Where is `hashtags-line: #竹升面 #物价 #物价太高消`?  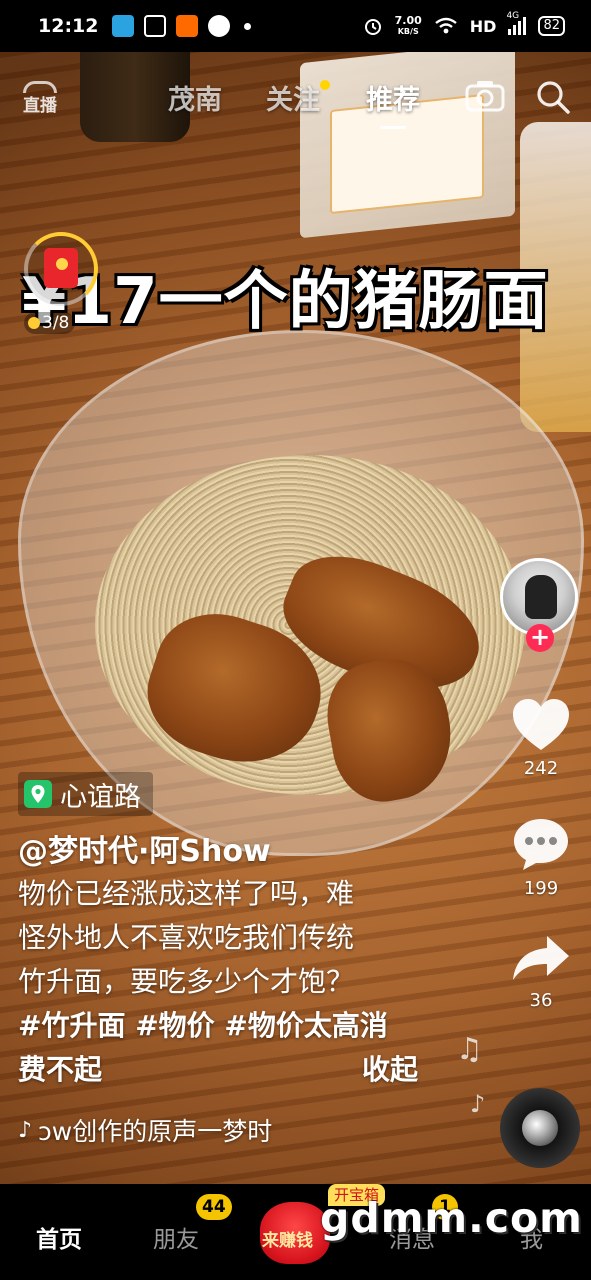
hashtags-line: #竹升面 #物价 #物价太高消 is located at coordinates (223, 1026).